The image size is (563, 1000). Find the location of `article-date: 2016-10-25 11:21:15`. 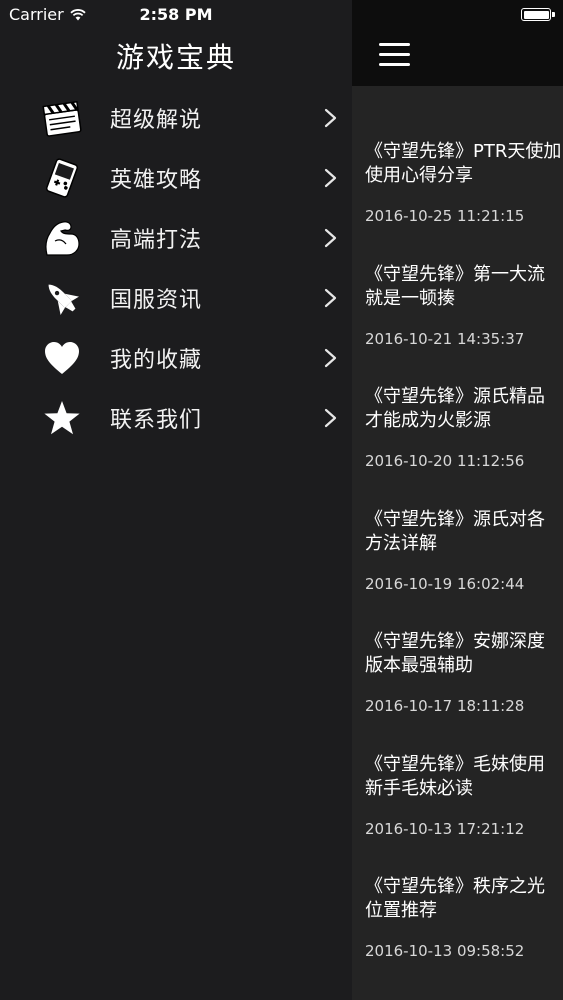

article-date: 2016-10-25 11:21:15 is located at coordinates (445, 216).